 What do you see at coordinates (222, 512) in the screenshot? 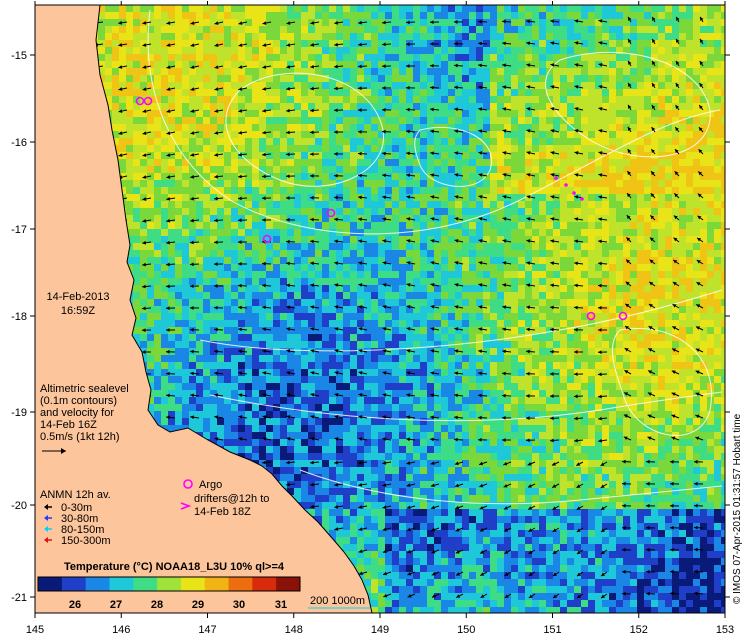
I see `drifters-line-2: 14-Feb 18Z` at bounding box center [222, 512].